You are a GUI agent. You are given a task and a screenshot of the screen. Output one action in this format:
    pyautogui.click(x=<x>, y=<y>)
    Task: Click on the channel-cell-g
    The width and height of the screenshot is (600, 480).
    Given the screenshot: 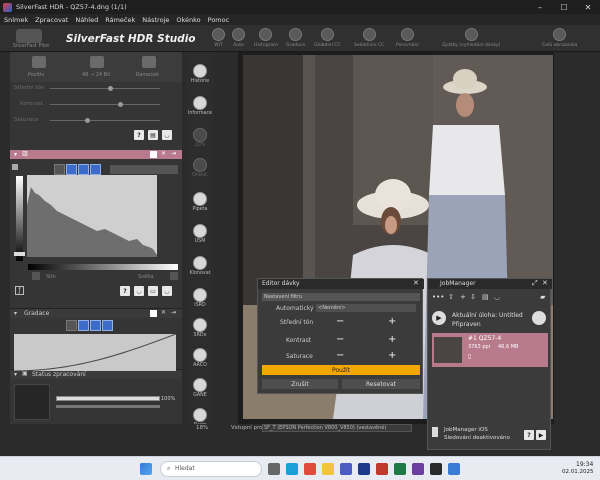 What is the action you would take?
    pyautogui.click(x=83, y=169)
    